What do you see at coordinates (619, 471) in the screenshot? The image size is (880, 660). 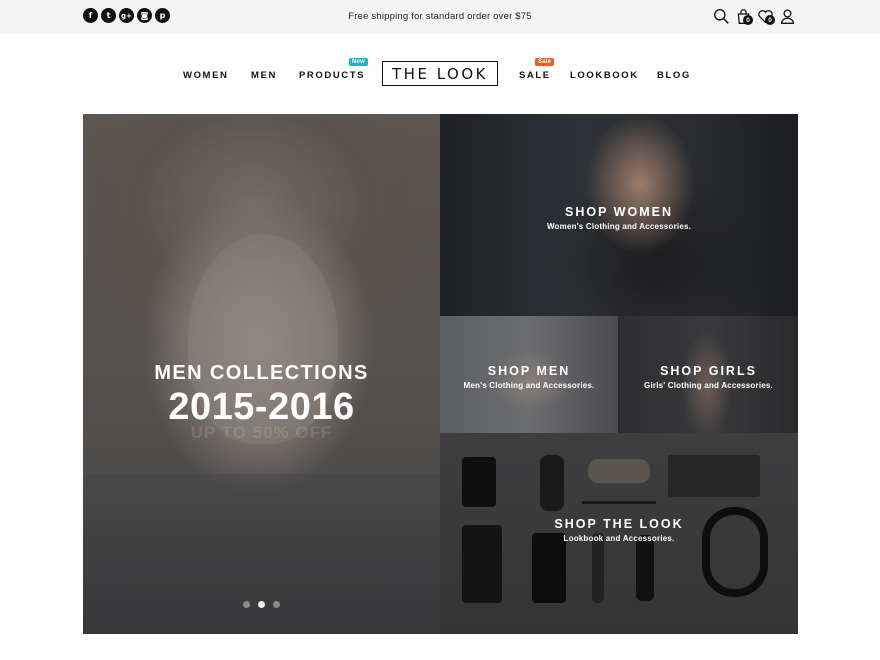 I see `bowtie-item` at bounding box center [619, 471].